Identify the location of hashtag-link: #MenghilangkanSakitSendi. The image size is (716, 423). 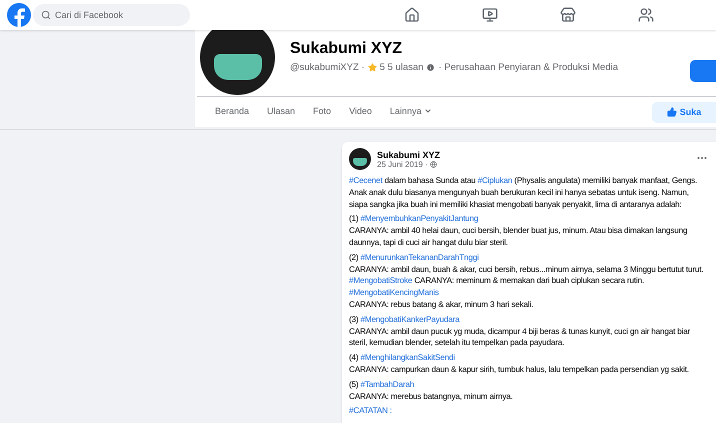
(407, 357).